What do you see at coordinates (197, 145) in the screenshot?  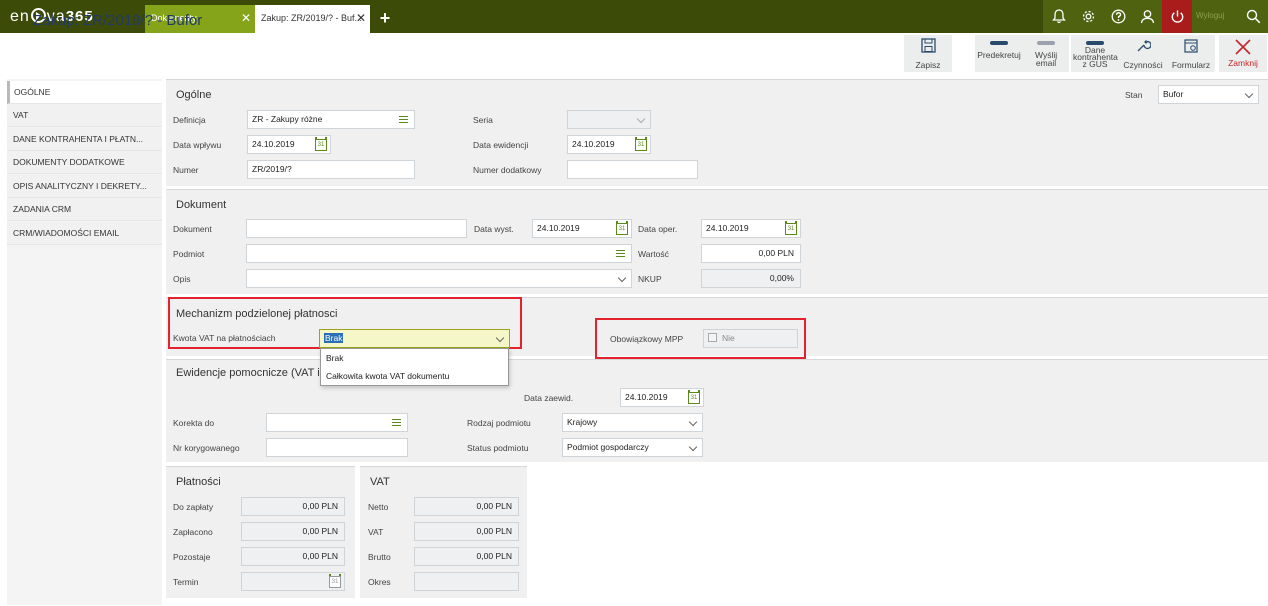 I see `data-wplywu-label: Data wpływu` at bounding box center [197, 145].